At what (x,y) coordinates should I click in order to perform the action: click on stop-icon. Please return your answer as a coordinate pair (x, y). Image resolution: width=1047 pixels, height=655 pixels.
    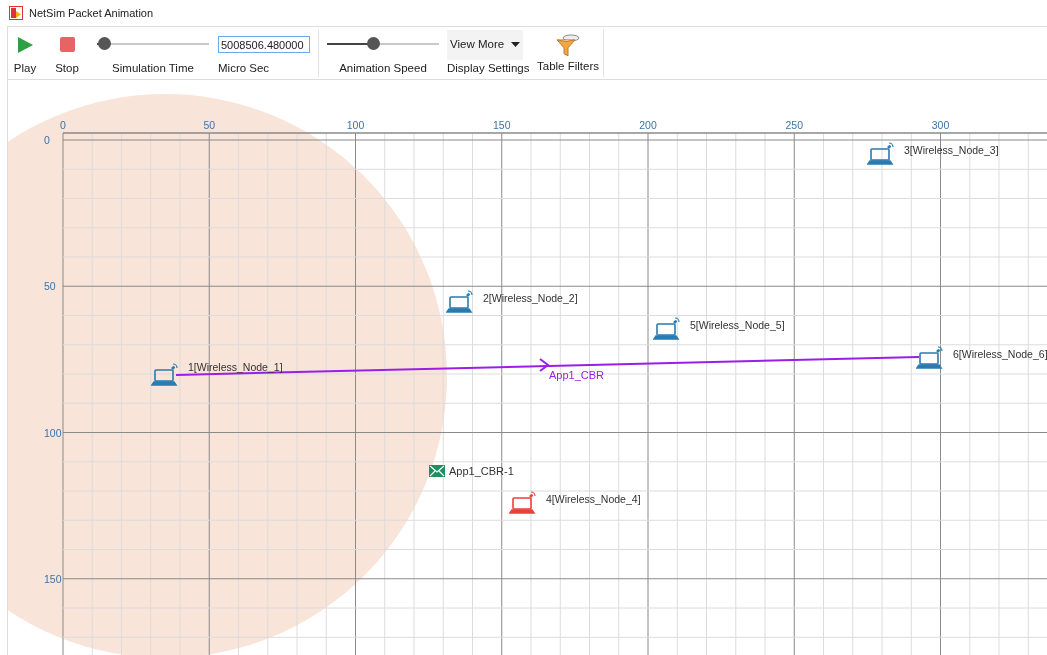
    Looking at the image, I should click on (67, 44).